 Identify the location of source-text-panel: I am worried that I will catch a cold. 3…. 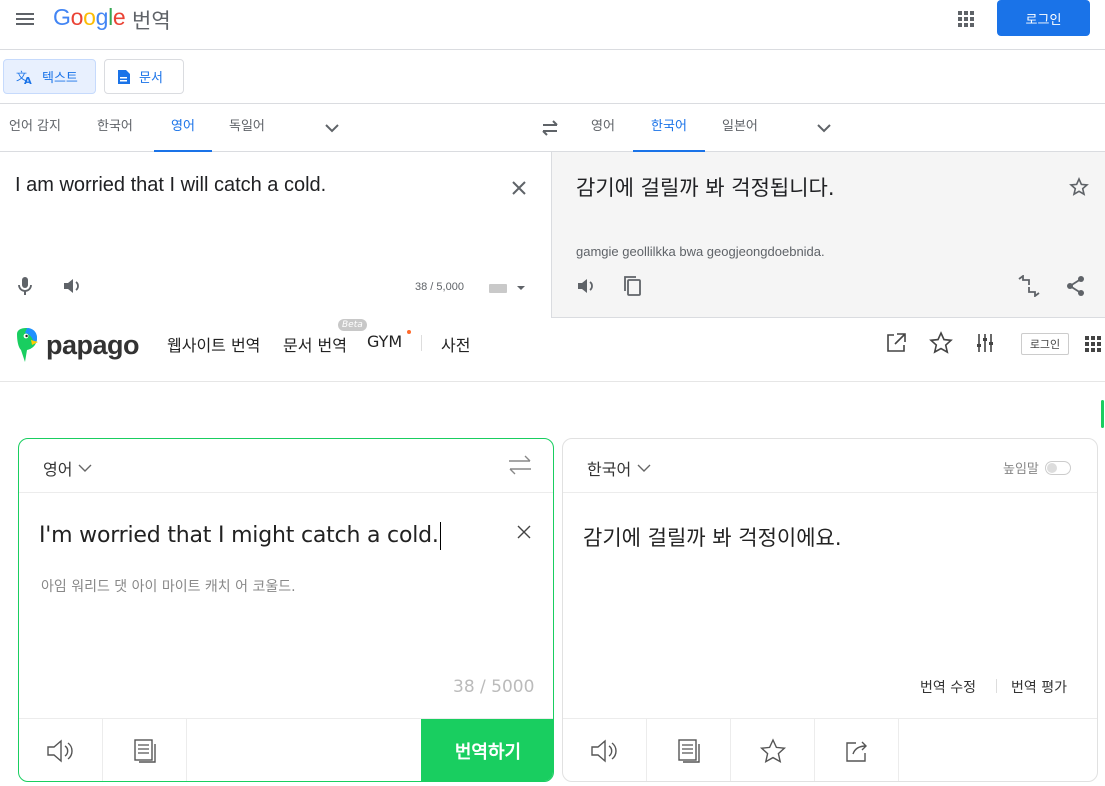
(275, 235).